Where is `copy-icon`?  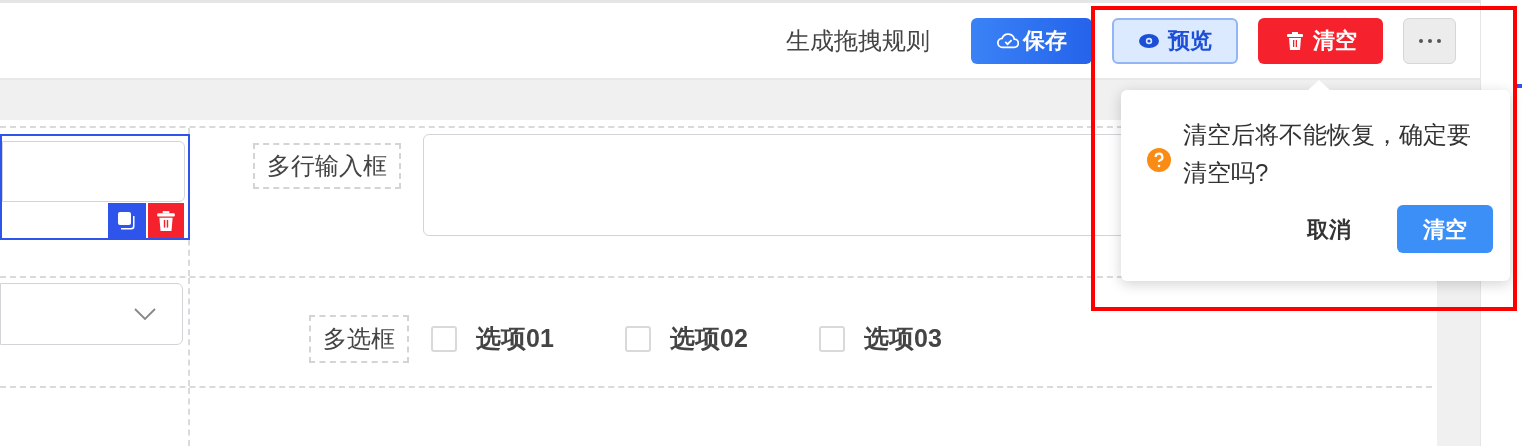 copy-icon is located at coordinates (127, 220).